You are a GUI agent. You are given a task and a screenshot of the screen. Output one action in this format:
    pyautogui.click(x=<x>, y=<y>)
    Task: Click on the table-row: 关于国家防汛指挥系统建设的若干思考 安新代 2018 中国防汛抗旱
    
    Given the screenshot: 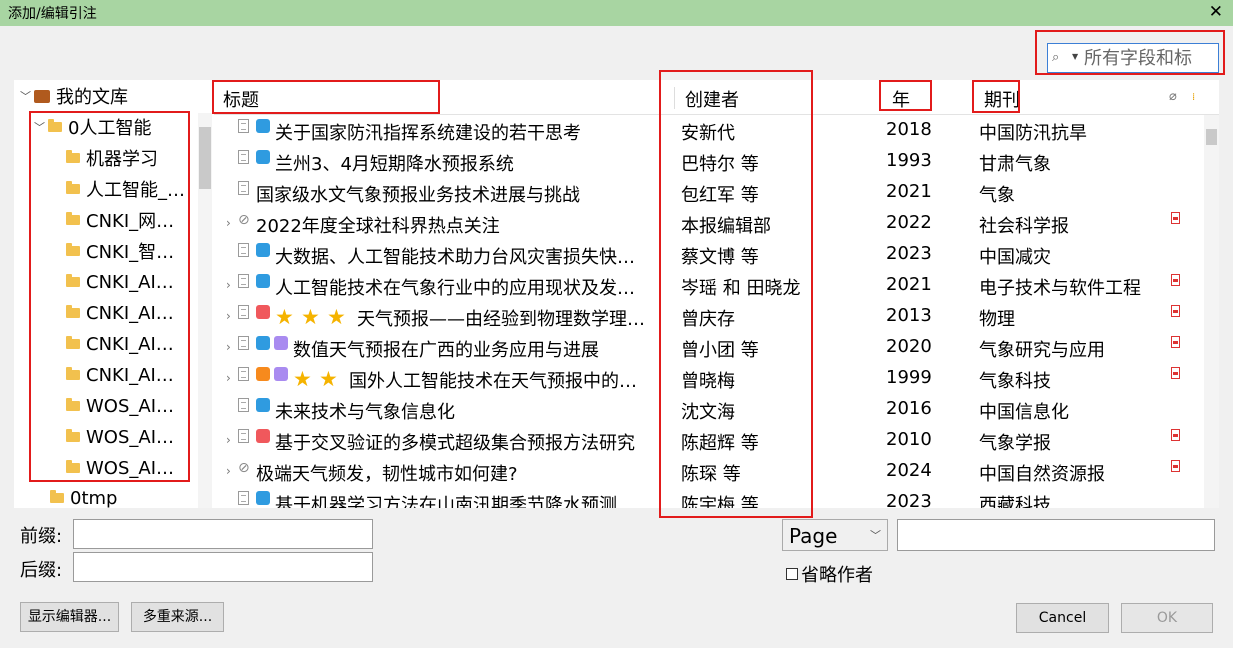 What is the action you would take?
    pyautogui.click(x=709, y=131)
    